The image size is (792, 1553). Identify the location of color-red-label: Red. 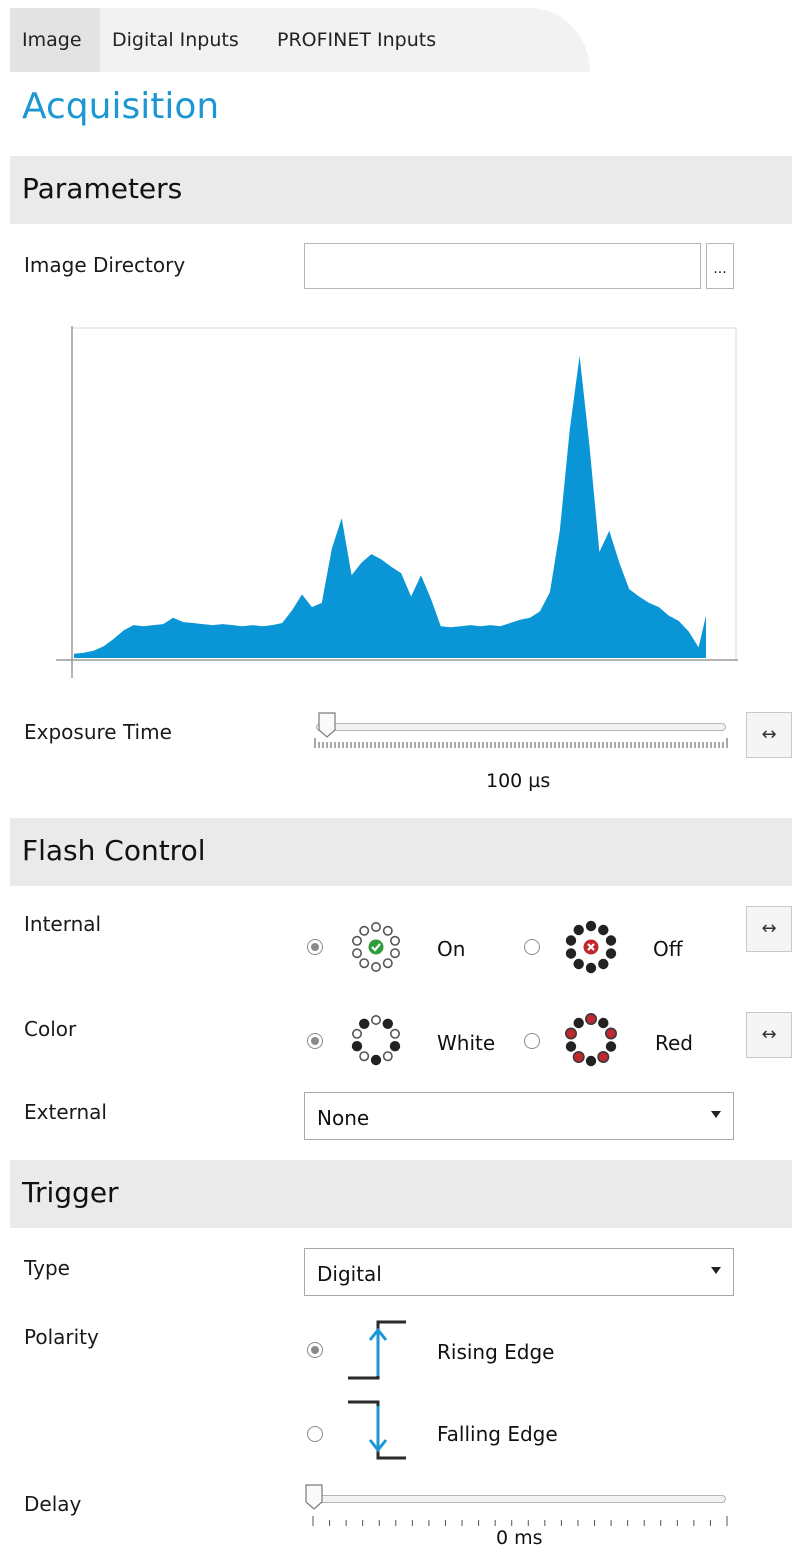
(674, 1043).